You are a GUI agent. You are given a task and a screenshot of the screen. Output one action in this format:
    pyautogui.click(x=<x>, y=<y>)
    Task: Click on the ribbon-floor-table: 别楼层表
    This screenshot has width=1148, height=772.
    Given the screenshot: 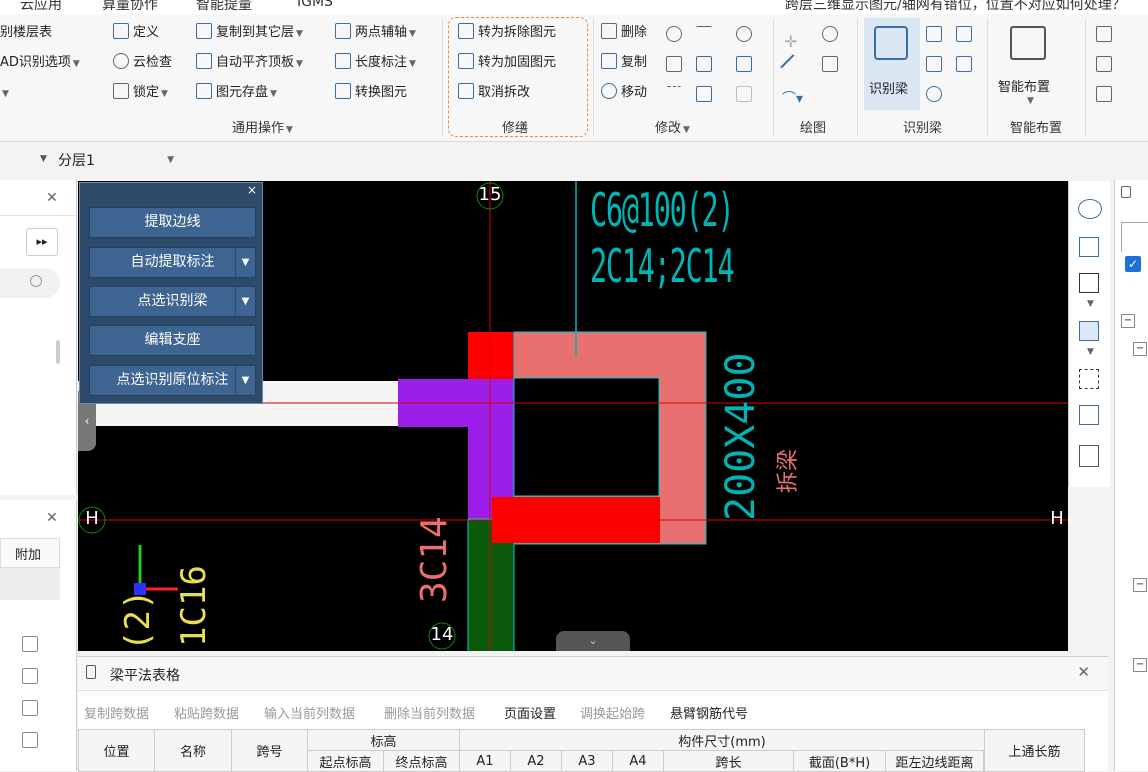 What is the action you would take?
    pyautogui.click(x=26, y=33)
    